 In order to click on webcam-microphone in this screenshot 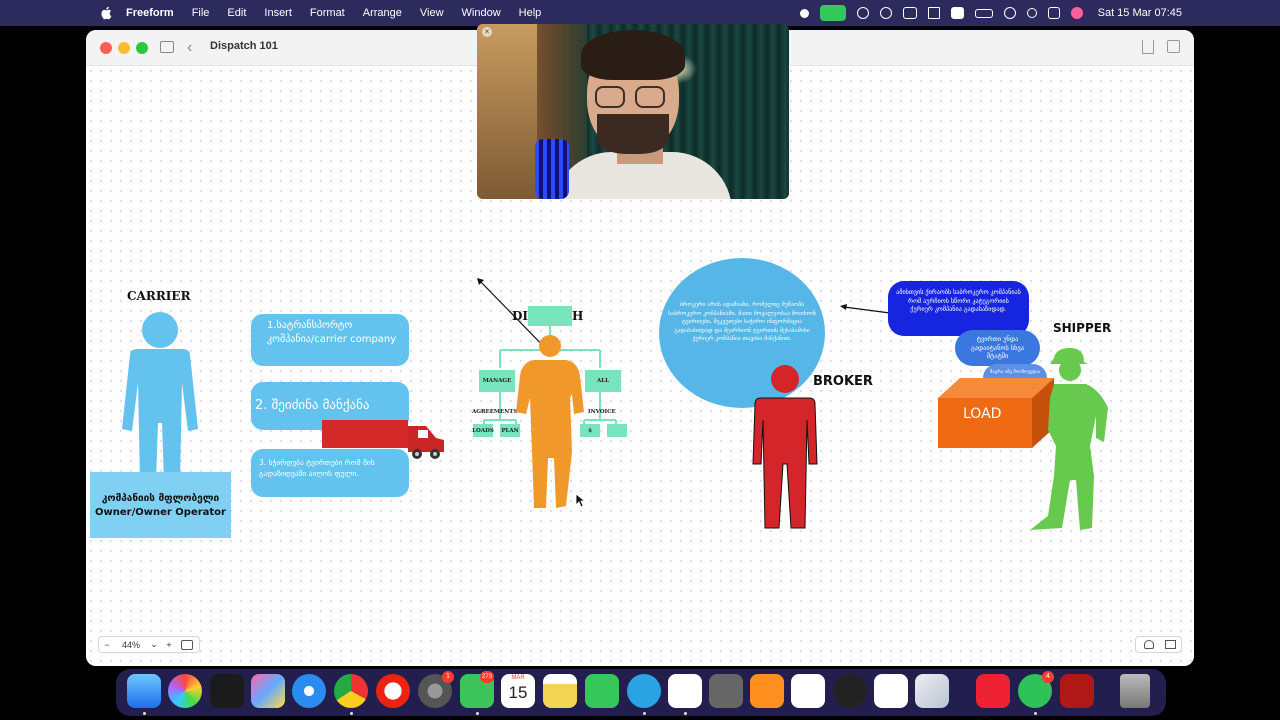, I will do `click(552, 169)`.